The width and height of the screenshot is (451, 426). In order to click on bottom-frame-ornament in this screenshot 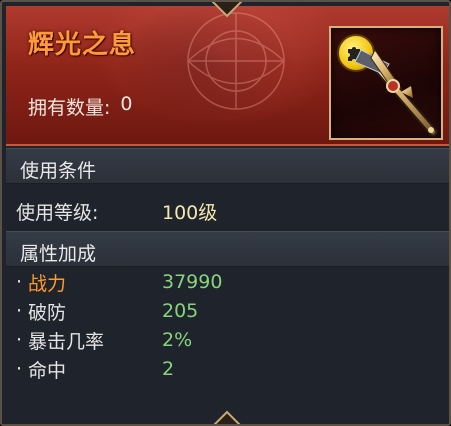, I will do `click(227, 417)`.